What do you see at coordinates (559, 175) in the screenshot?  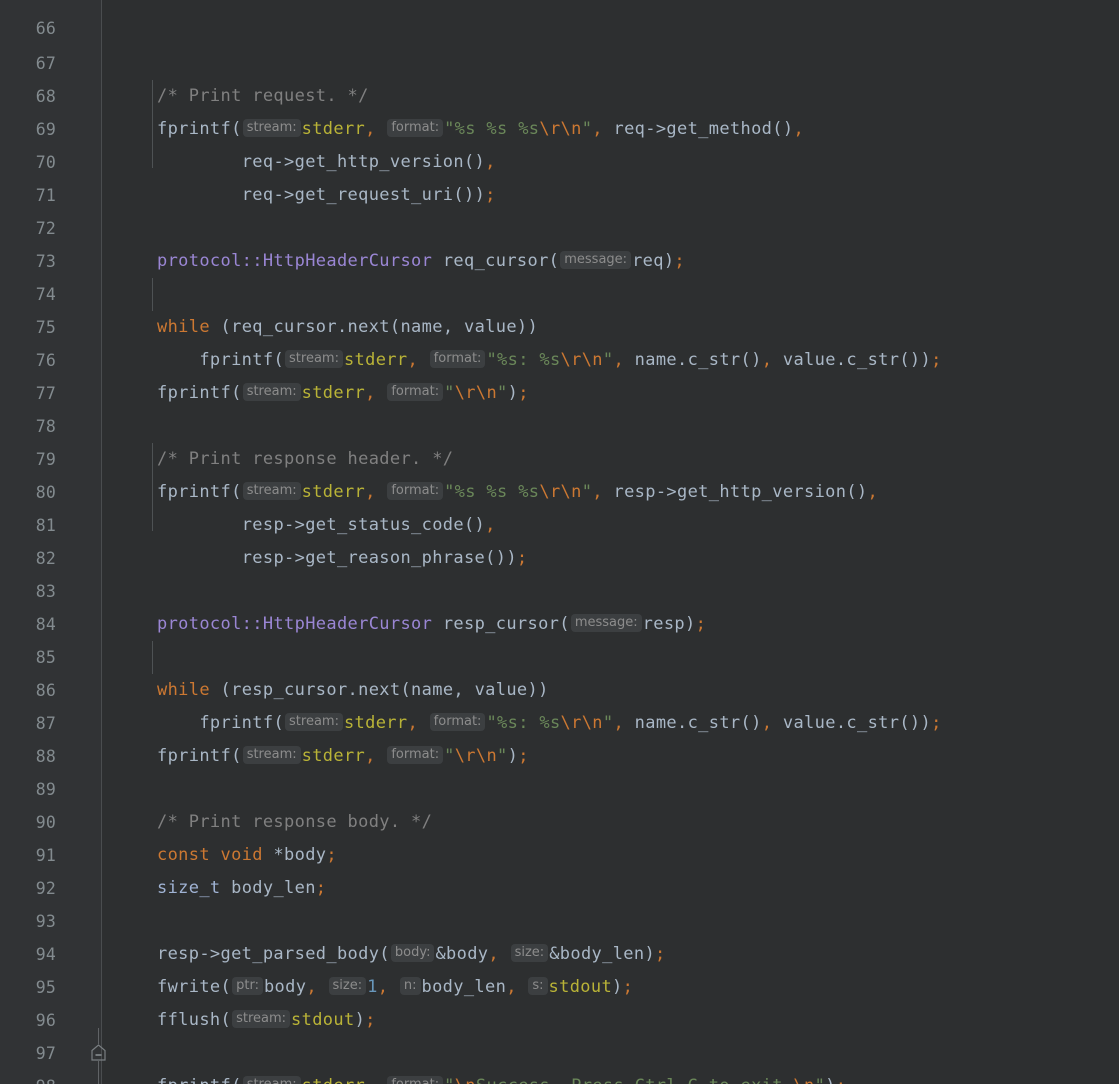 I see `editor-line: 71` at bounding box center [559, 175].